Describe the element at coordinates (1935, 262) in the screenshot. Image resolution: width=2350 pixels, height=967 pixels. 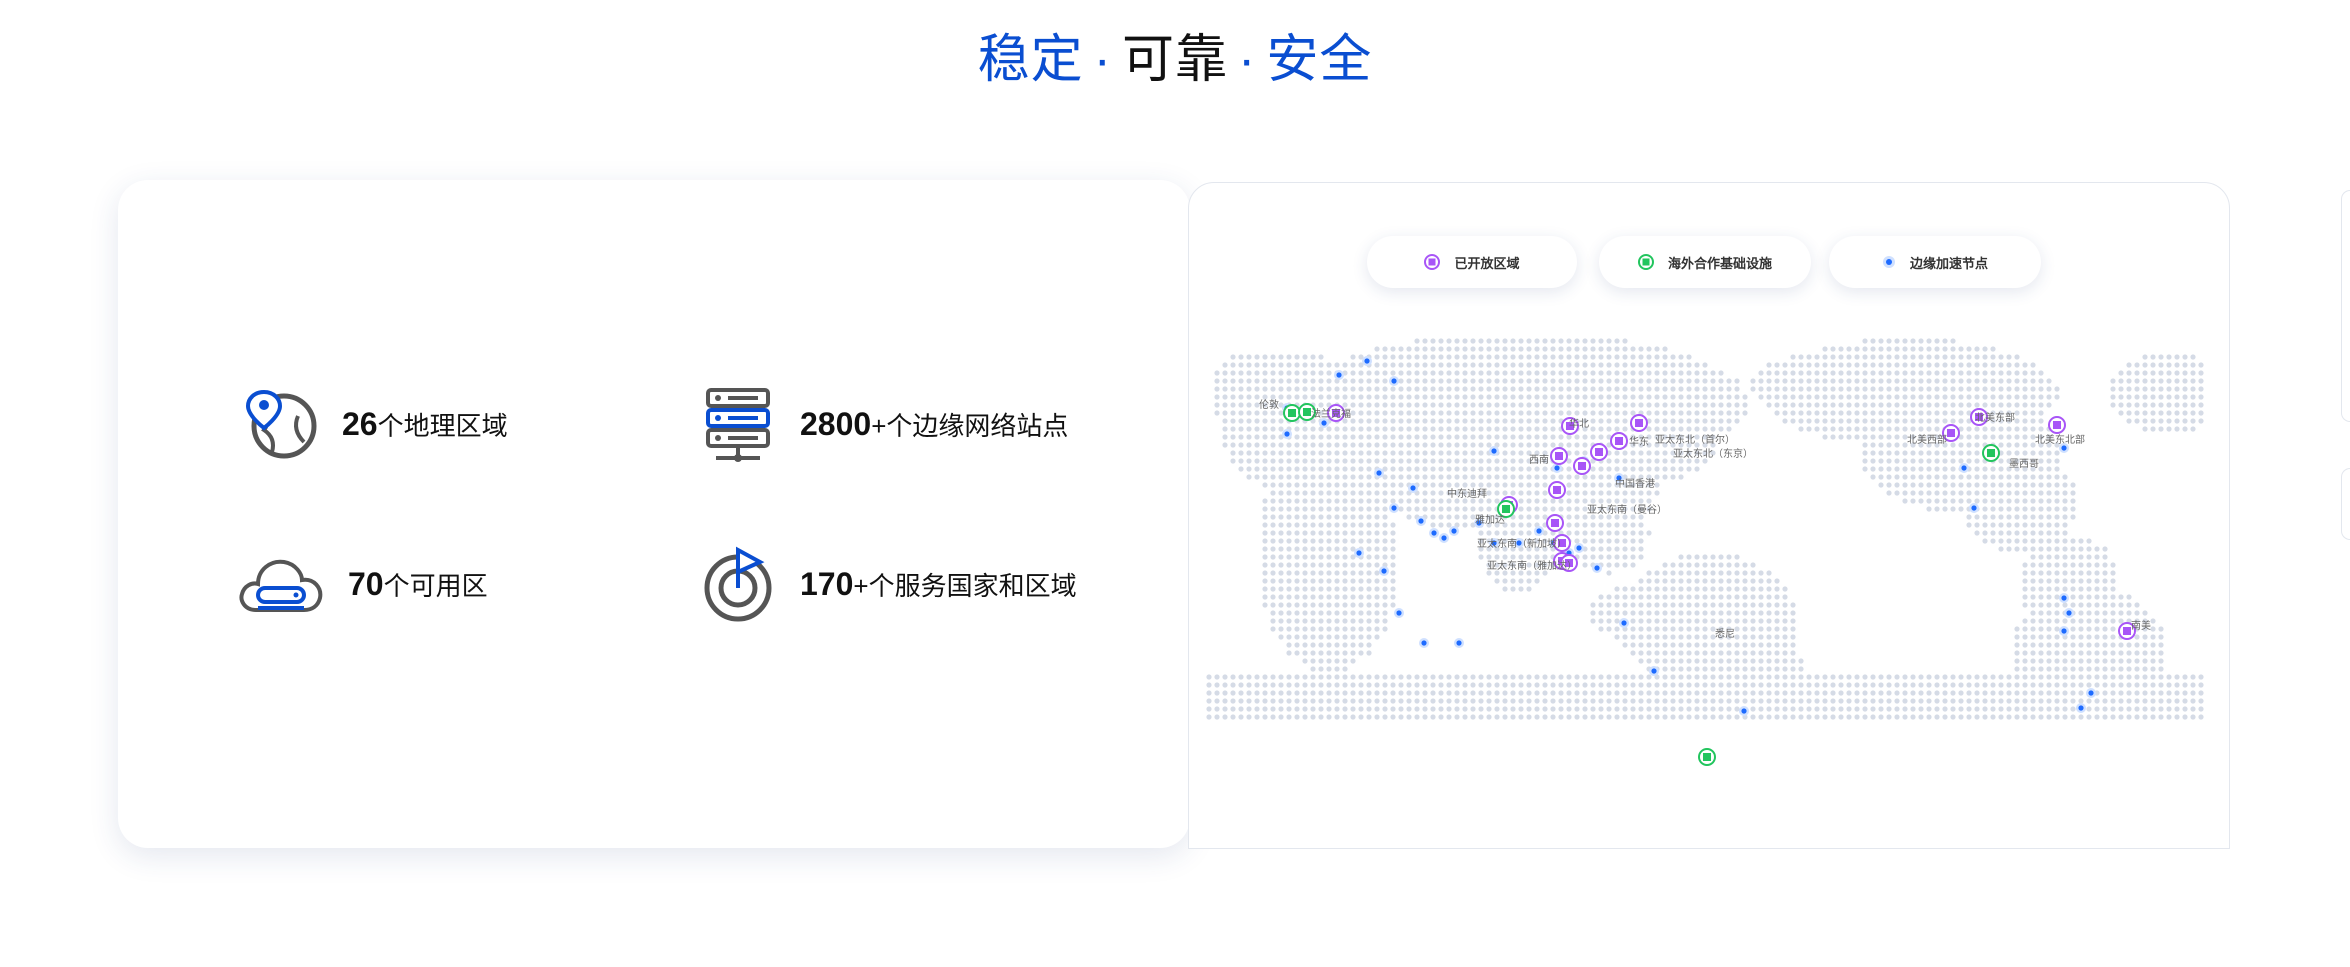
I see `legend-edge: 边缘加速节点` at that location.